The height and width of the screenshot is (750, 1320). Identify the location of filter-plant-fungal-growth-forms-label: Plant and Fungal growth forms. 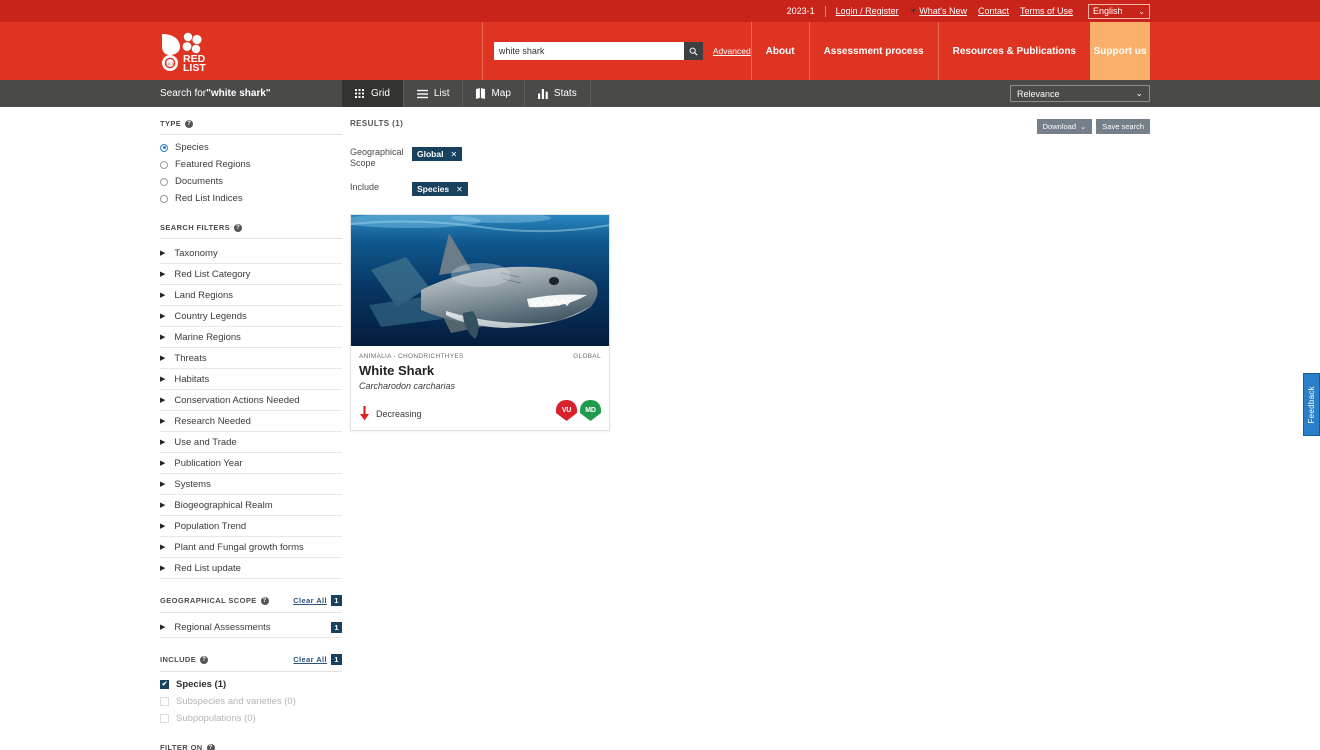
(239, 547).